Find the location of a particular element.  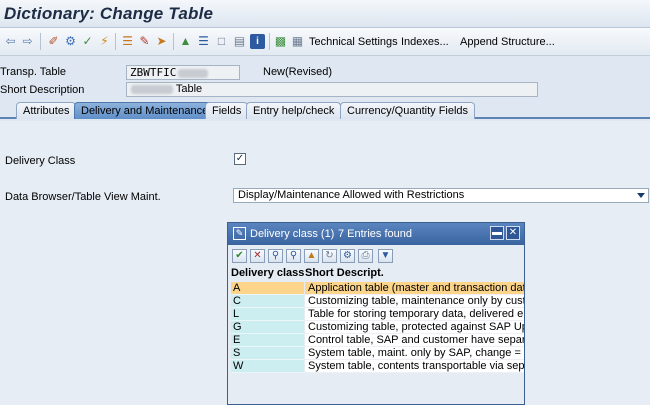

tab-delivery-and-maintenance: Delivery and Maintenance is located at coordinates (145, 110).